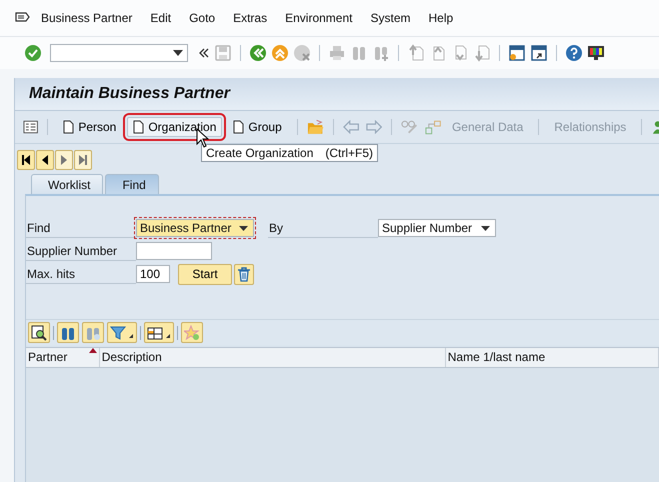 The image size is (659, 482). I want to click on next-icon, so click(64, 160).